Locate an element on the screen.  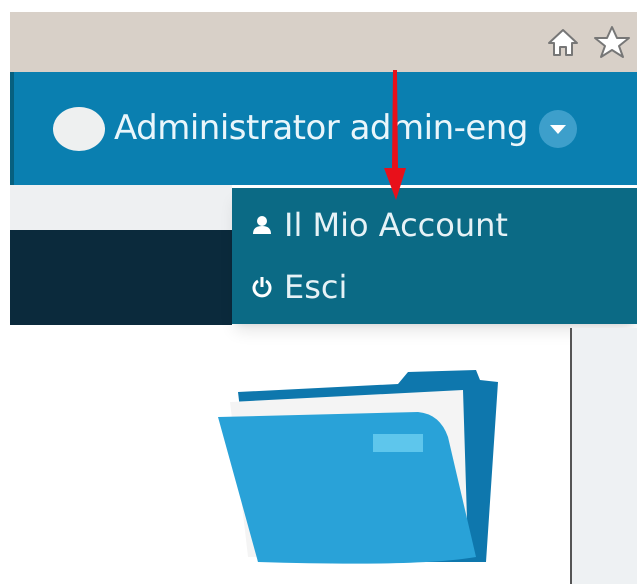
power-icon is located at coordinates (262, 287).